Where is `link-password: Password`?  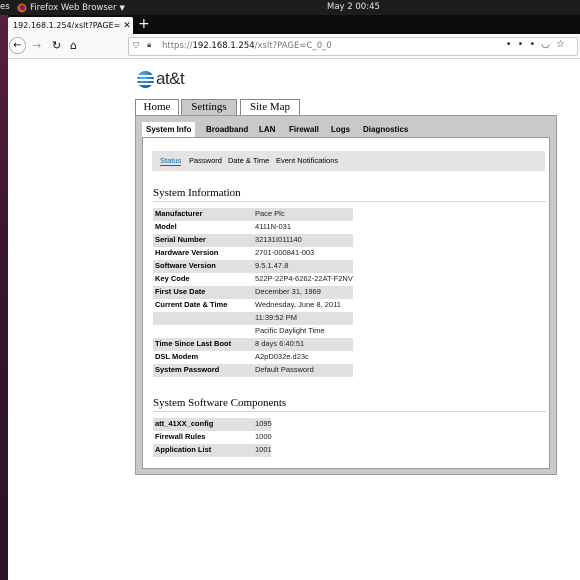
link-password: Password is located at coordinates (205, 160).